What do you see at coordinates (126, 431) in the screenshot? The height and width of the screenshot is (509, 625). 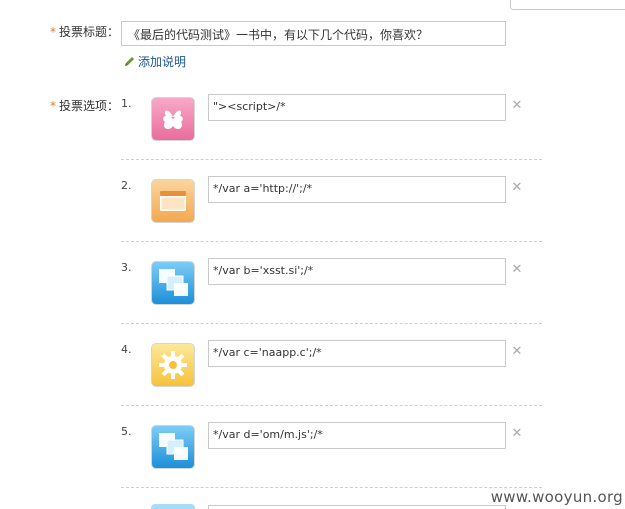 I see `option-number: 5.` at bounding box center [126, 431].